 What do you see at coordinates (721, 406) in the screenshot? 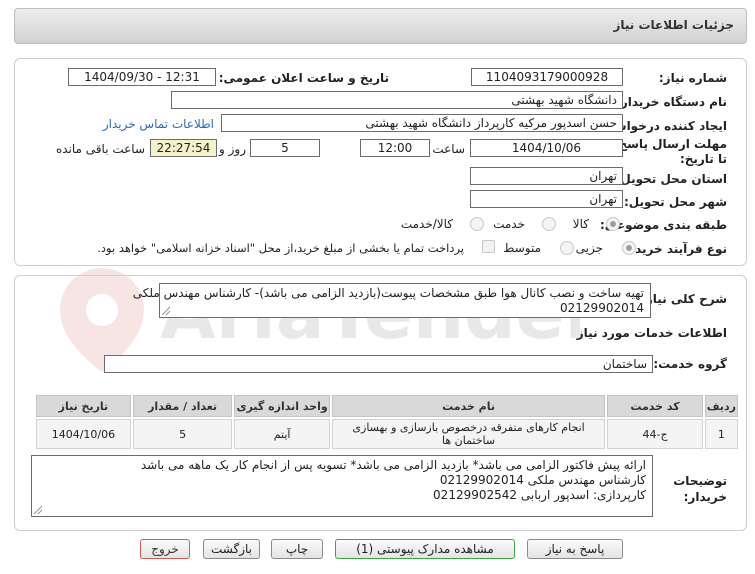
I see `col-index: ردیف` at bounding box center [721, 406].